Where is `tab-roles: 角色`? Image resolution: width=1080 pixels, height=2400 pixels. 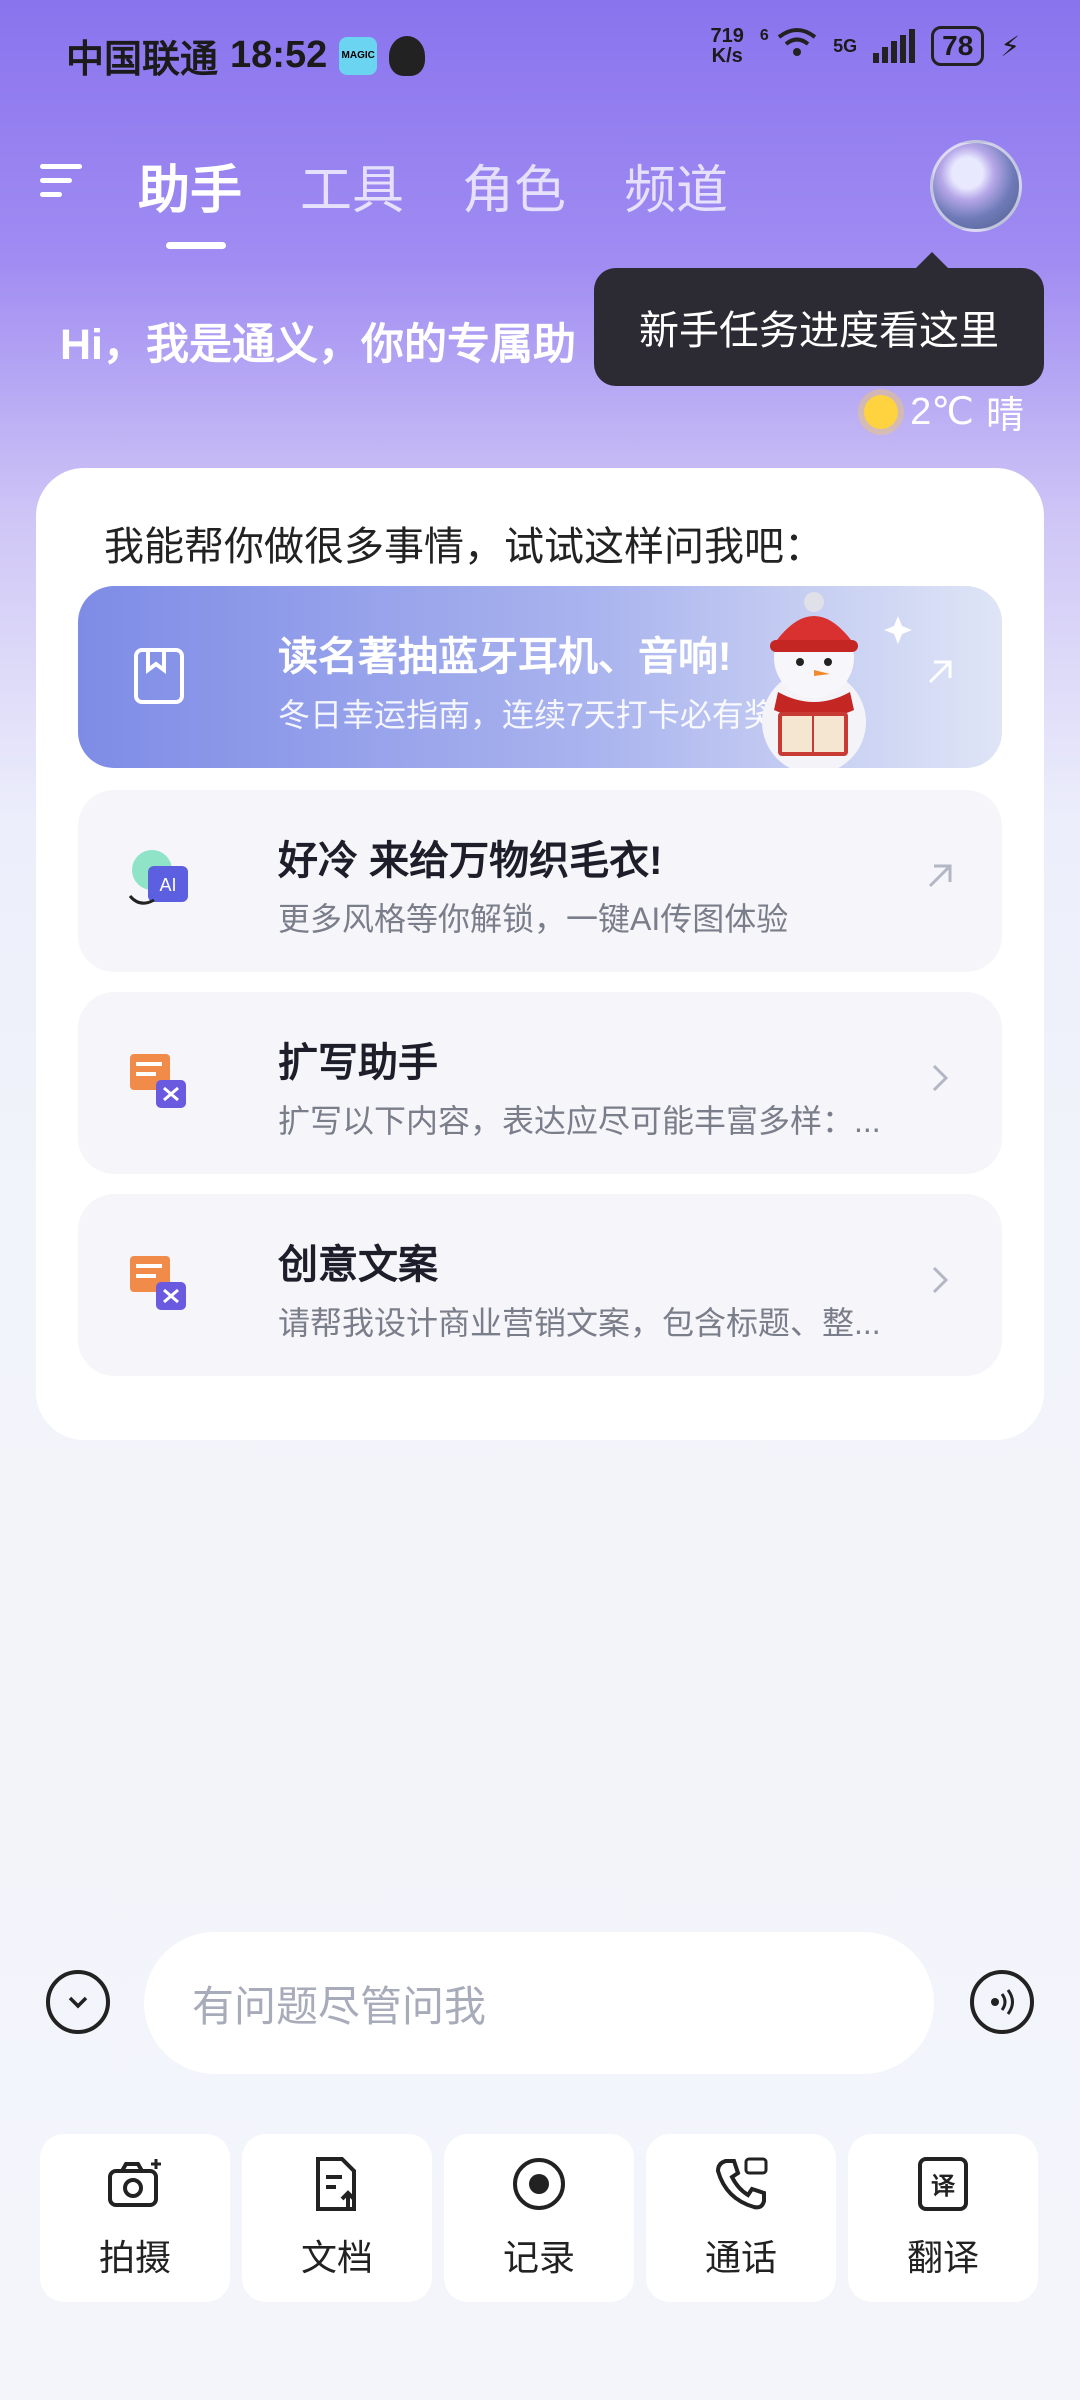
tab-roles: 角色 is located at coordinates (514, 185).